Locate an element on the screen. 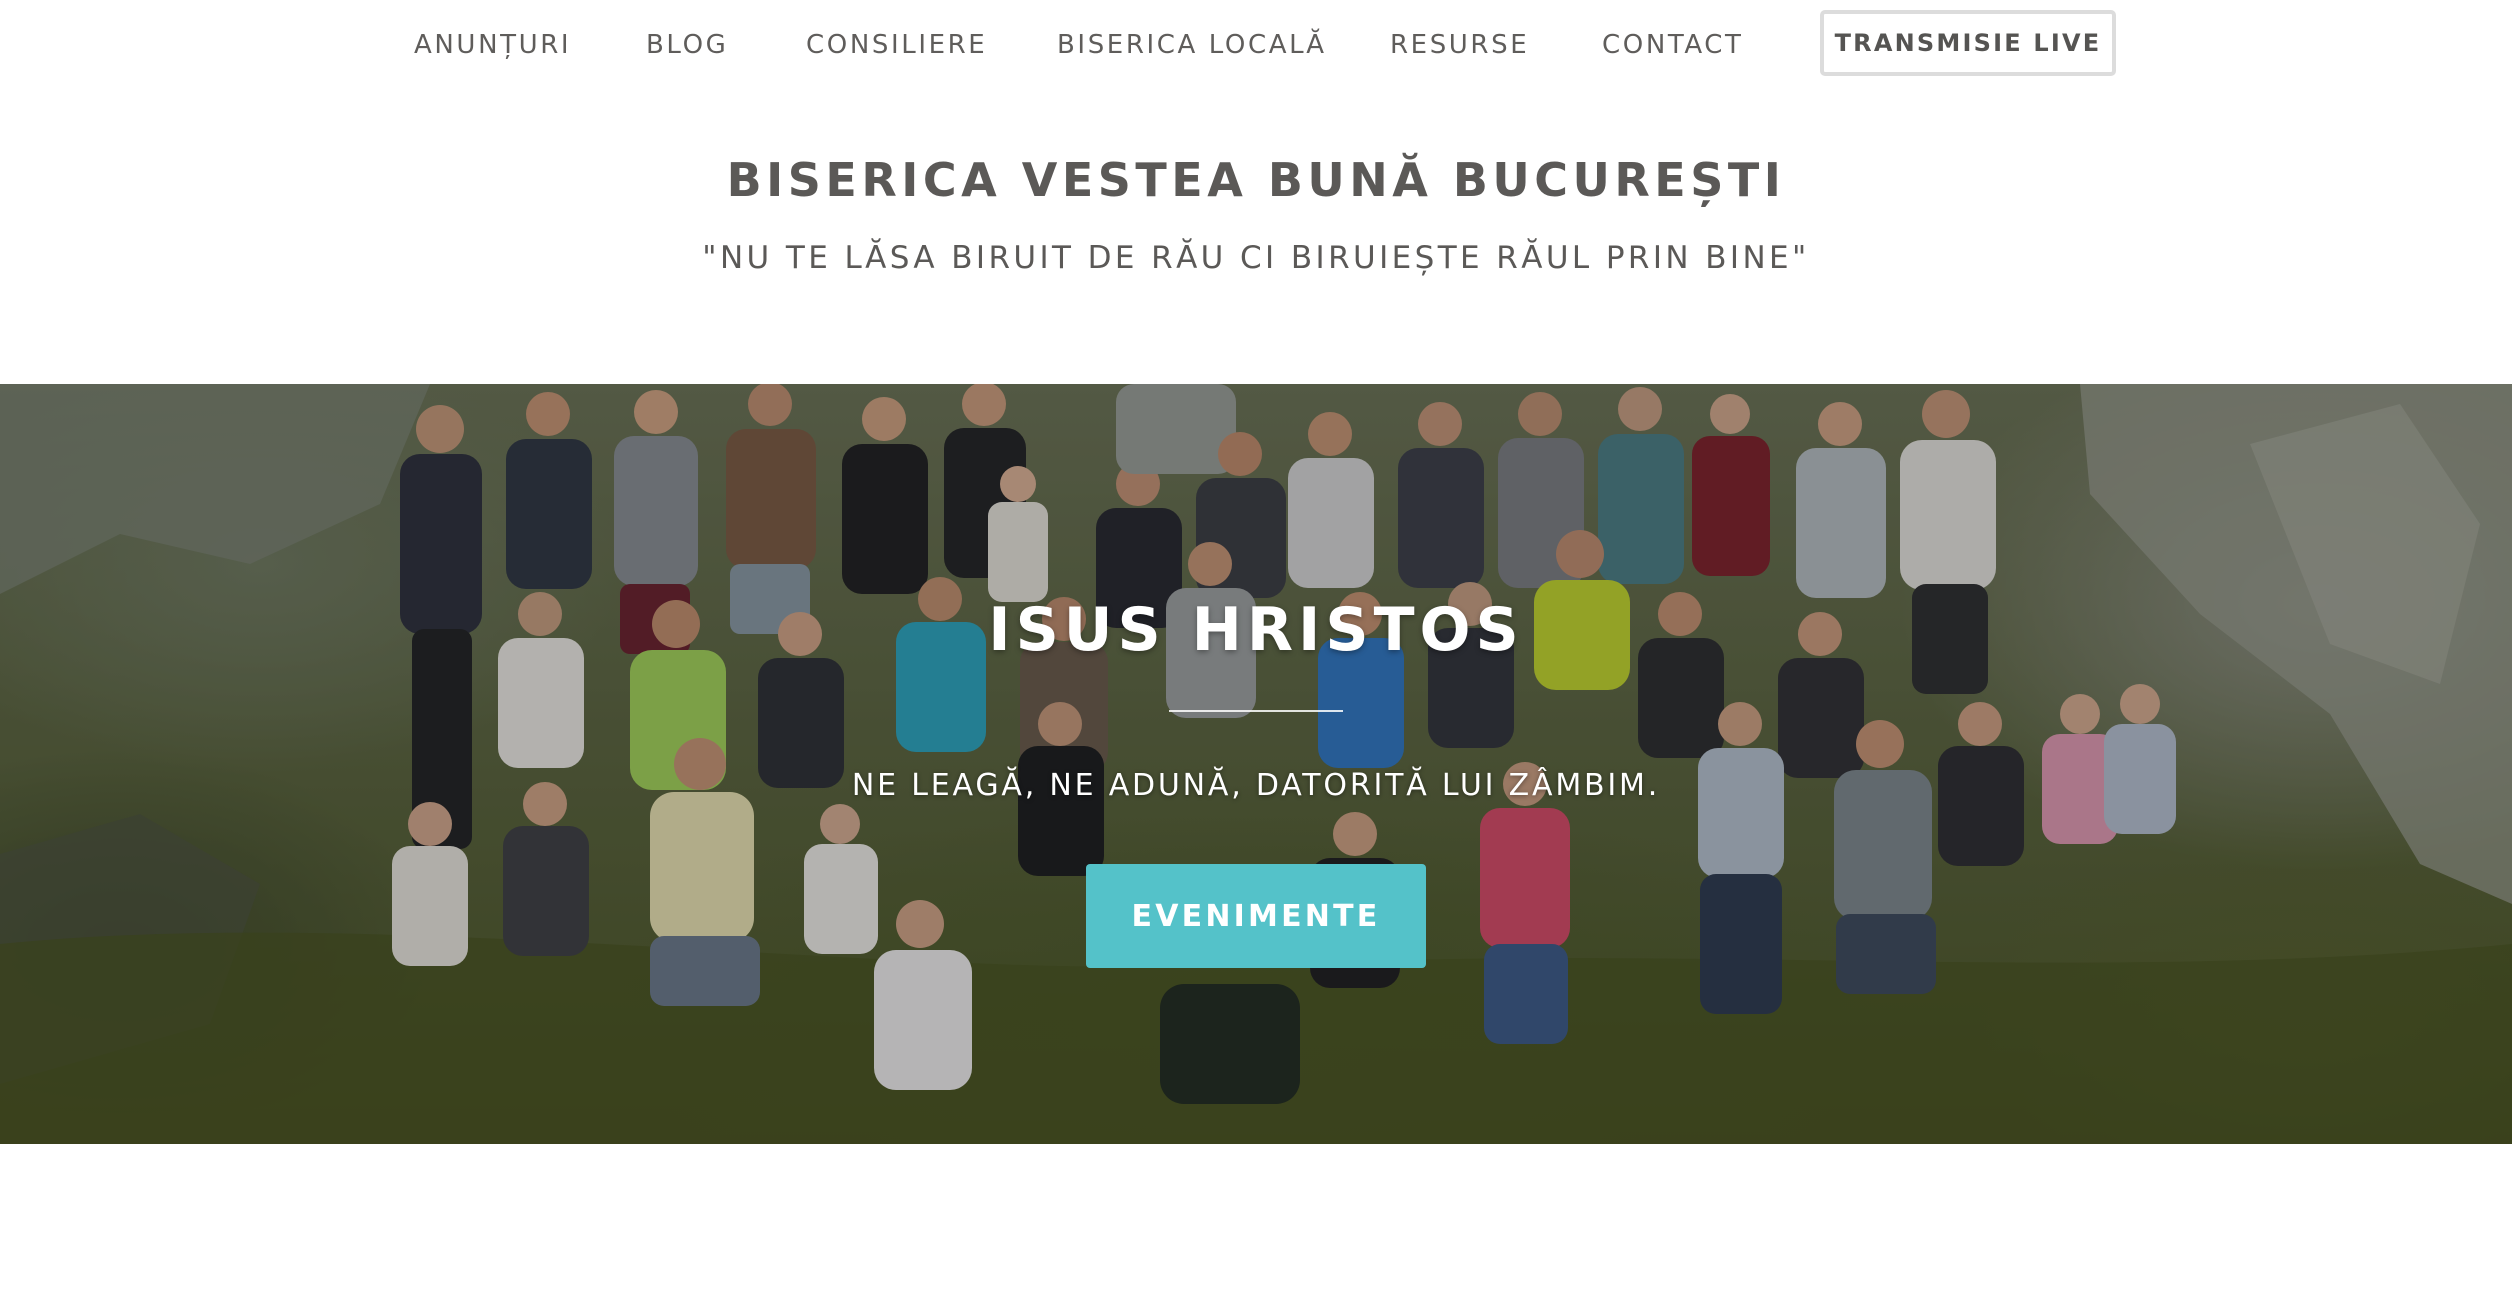  live-stream-button: TRANSMISIE LIVE is located at coordinates (1968, 43).